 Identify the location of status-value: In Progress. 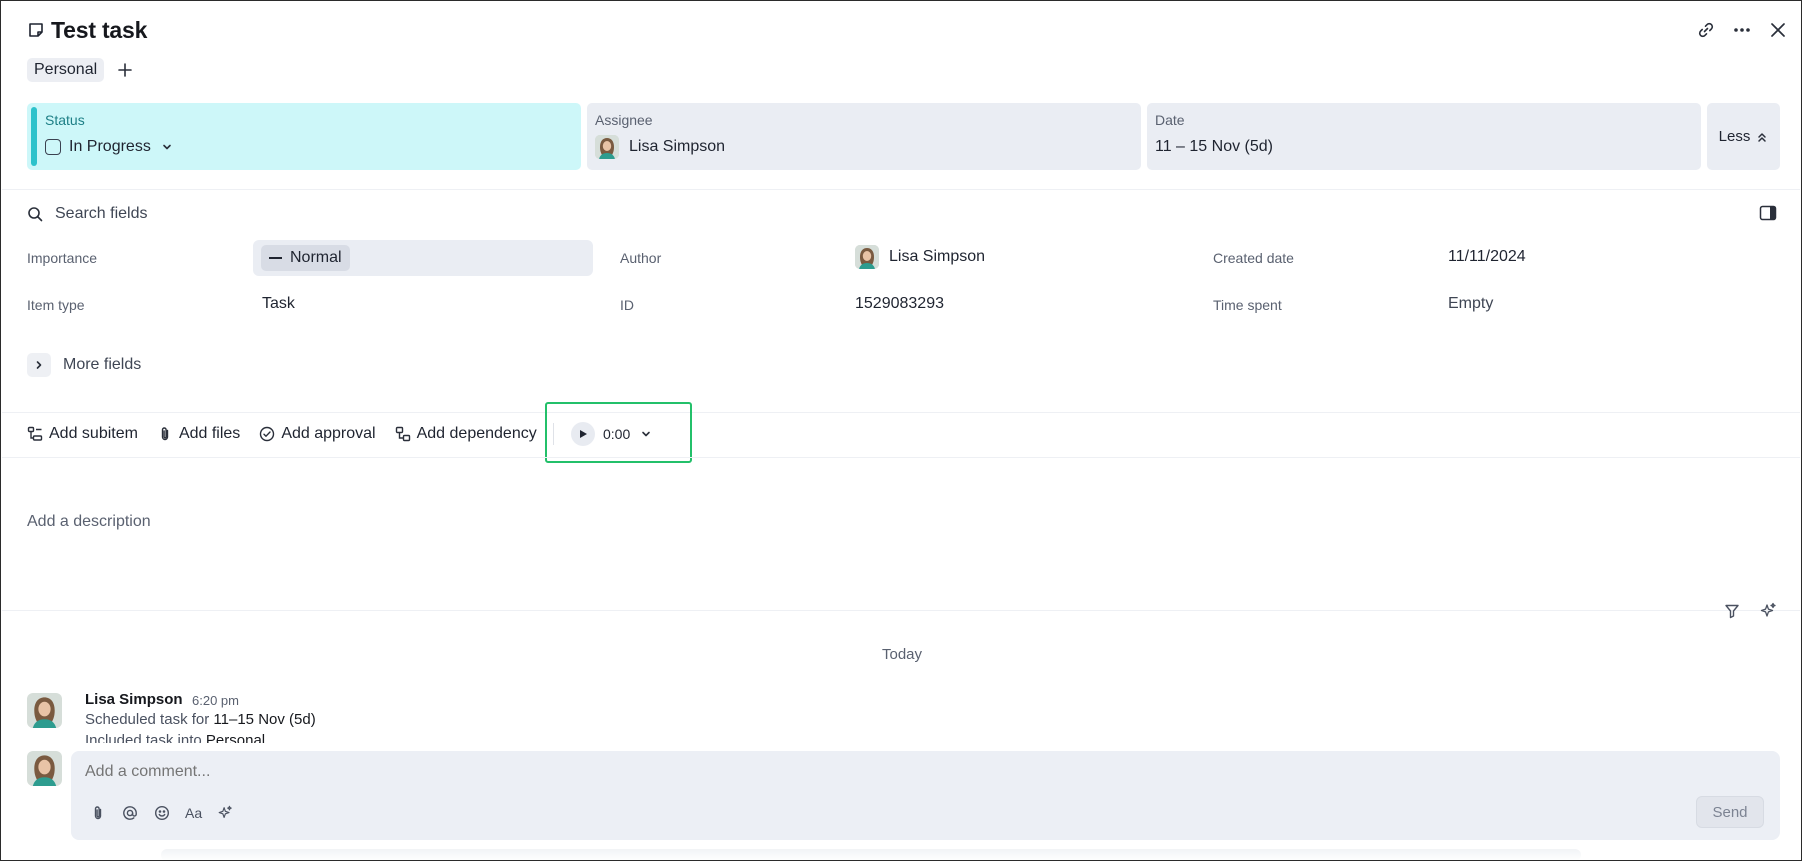
(109, 147).